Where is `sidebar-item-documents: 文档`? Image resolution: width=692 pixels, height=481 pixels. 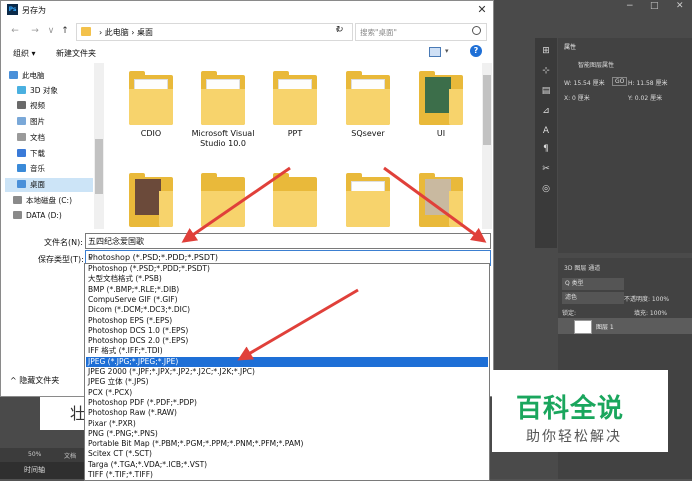 sidebar-item-documents: 文档 is located at coordinates (60, 138).